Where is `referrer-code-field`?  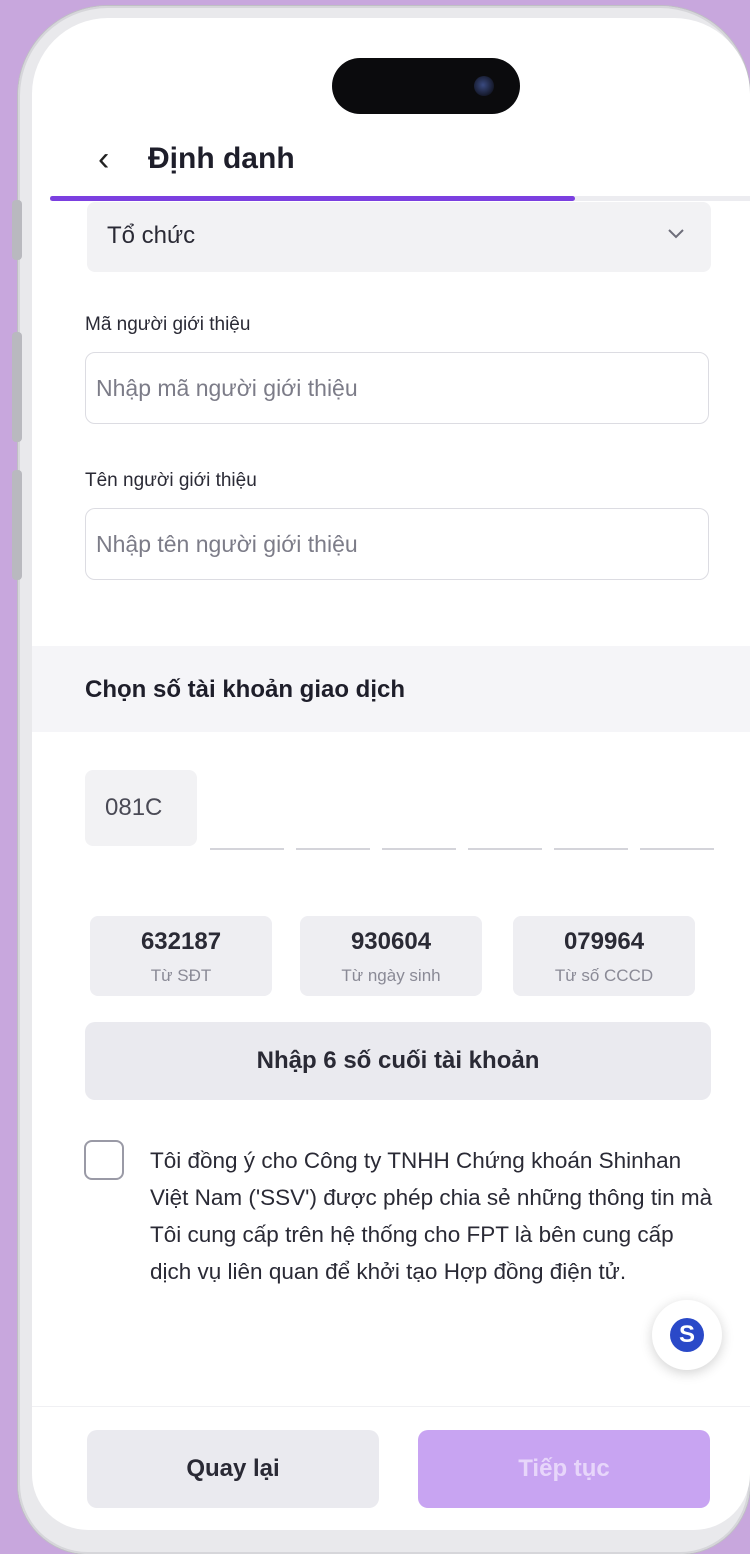 referrer-code-field is located at coordinates (397, 388).